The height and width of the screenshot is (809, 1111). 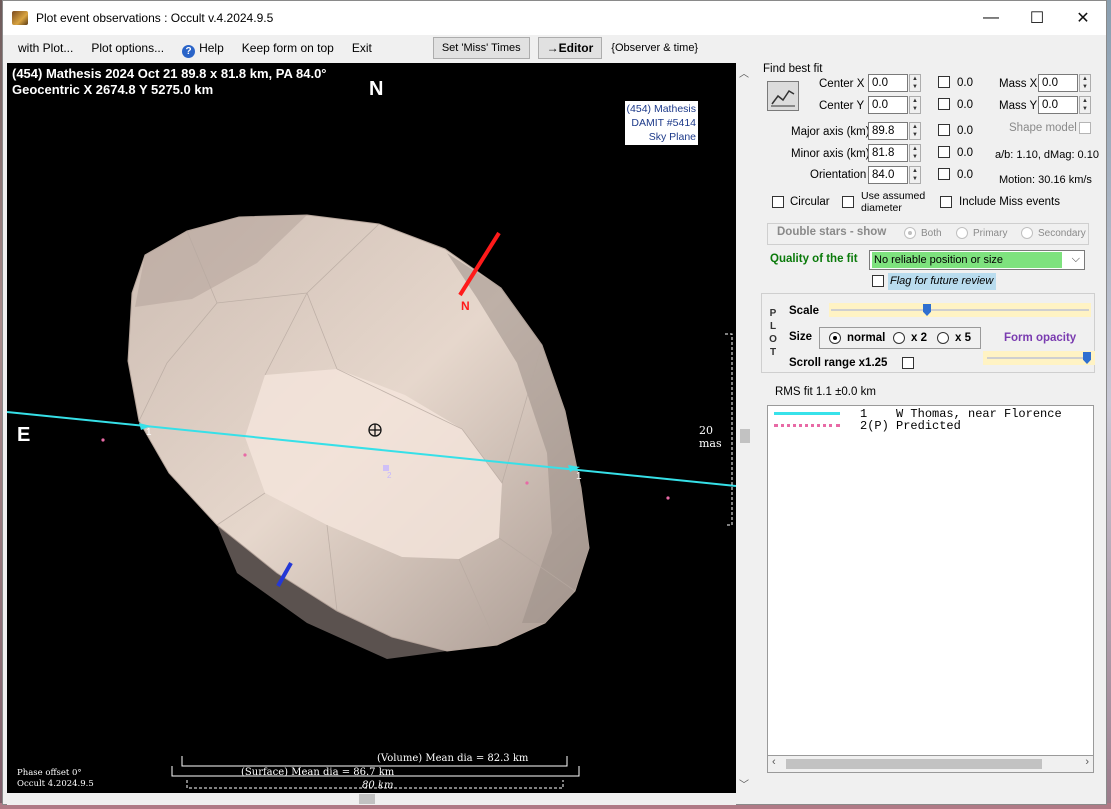 I want to click on center-y-label: Center Y, so click(x=842, y=106).